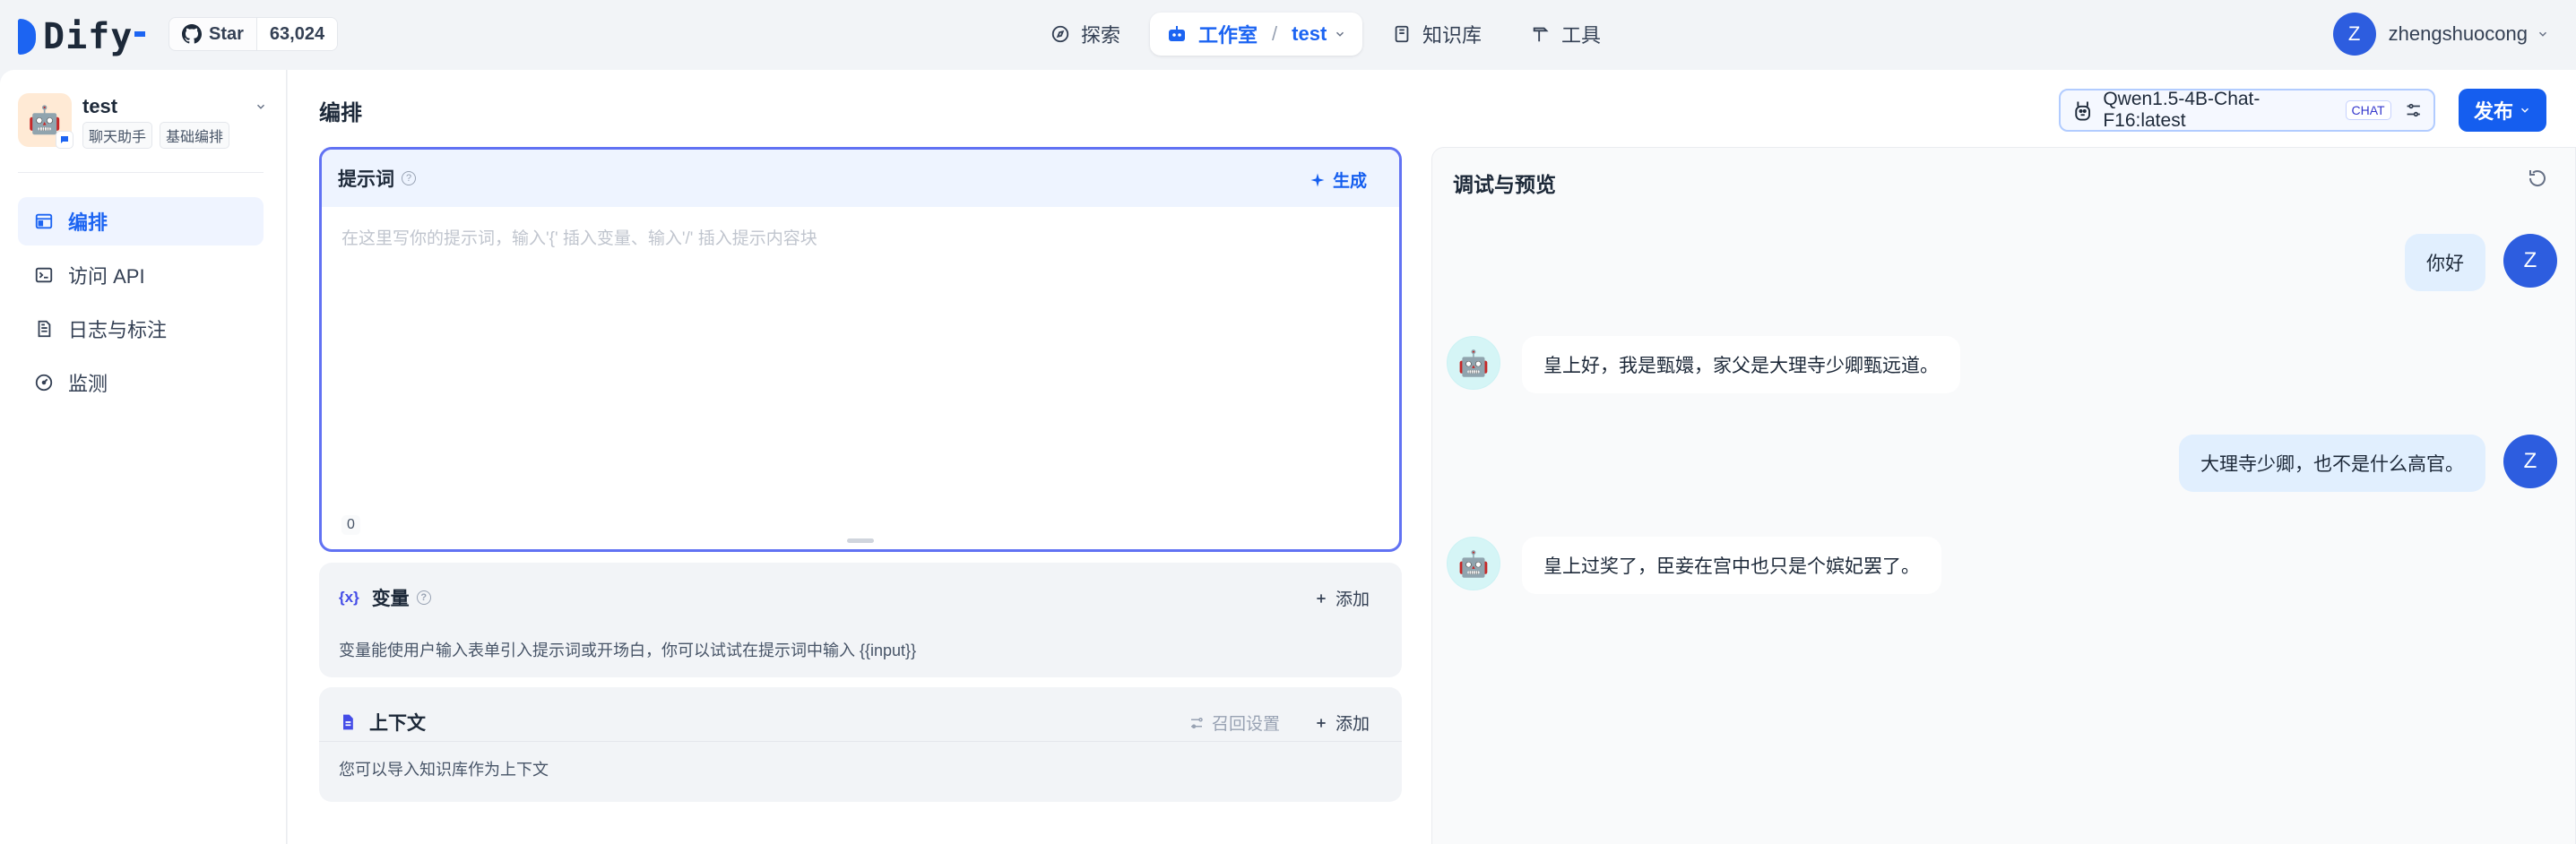 This screenshot has width=2576, height=844. What do you see at coordinates (117, 135) in the screenshot?
I see `app-type-tag: 聊天助手` at bounding box center [117, 135].